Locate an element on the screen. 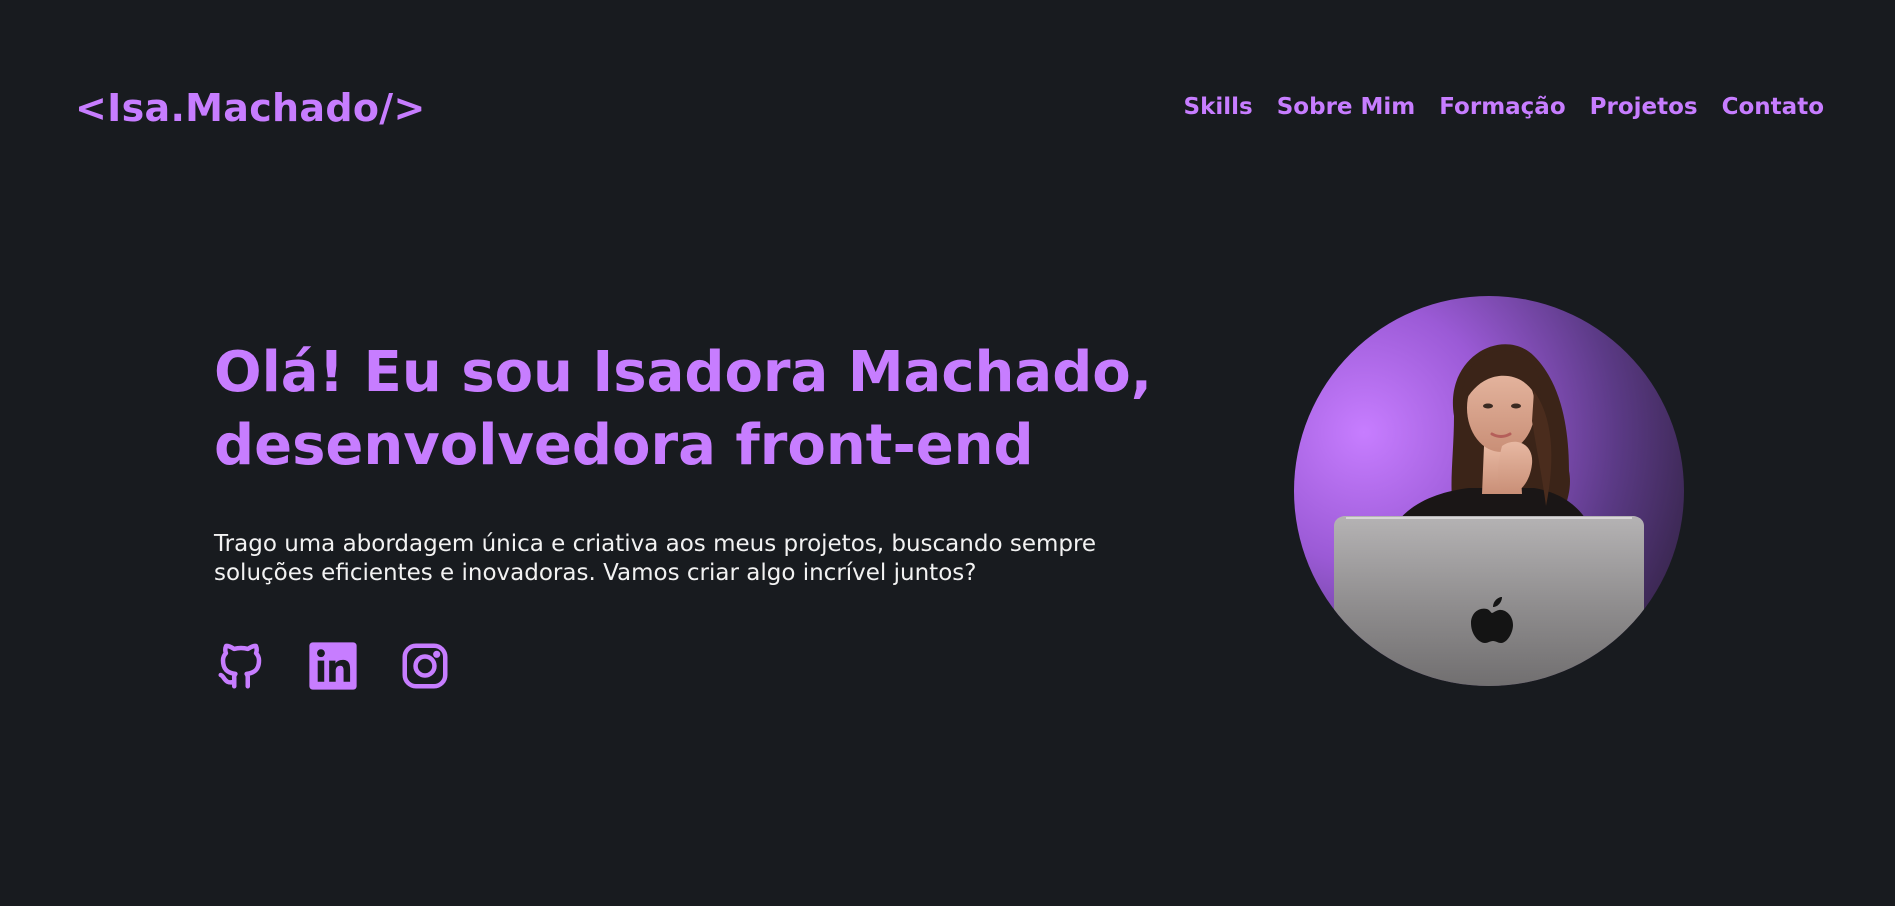  social-links is located at coordinates (333, 666).